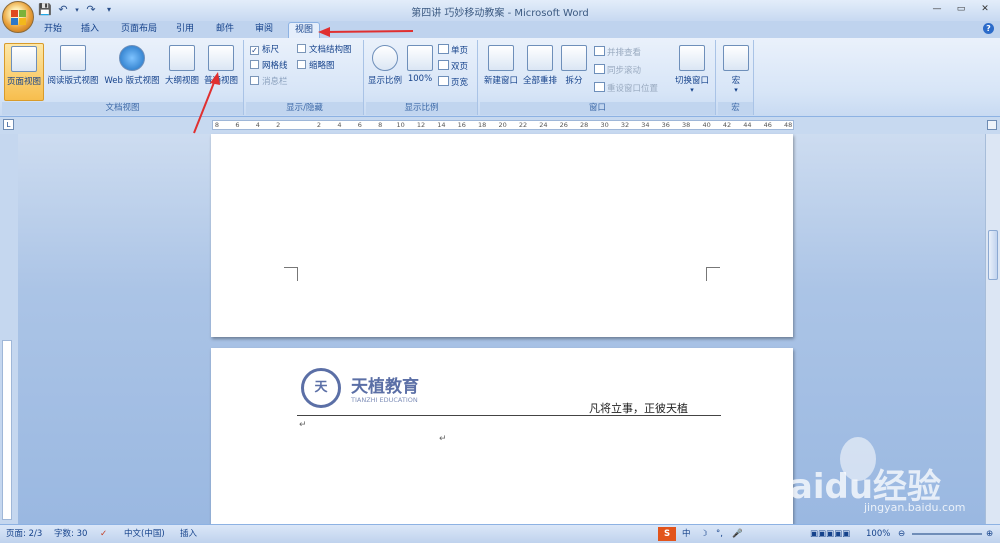 This screenshot has width=1000, height=543. I want to click on tab-insert: 插入, so click(90, 30).